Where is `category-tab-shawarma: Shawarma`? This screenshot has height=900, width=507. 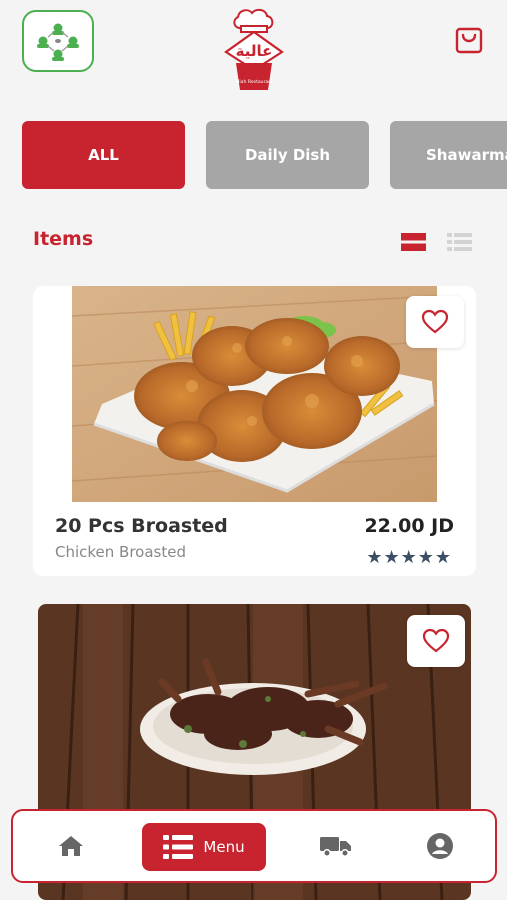
category-tab-shawarma: Shawarma is located at coordinates (448, 155).